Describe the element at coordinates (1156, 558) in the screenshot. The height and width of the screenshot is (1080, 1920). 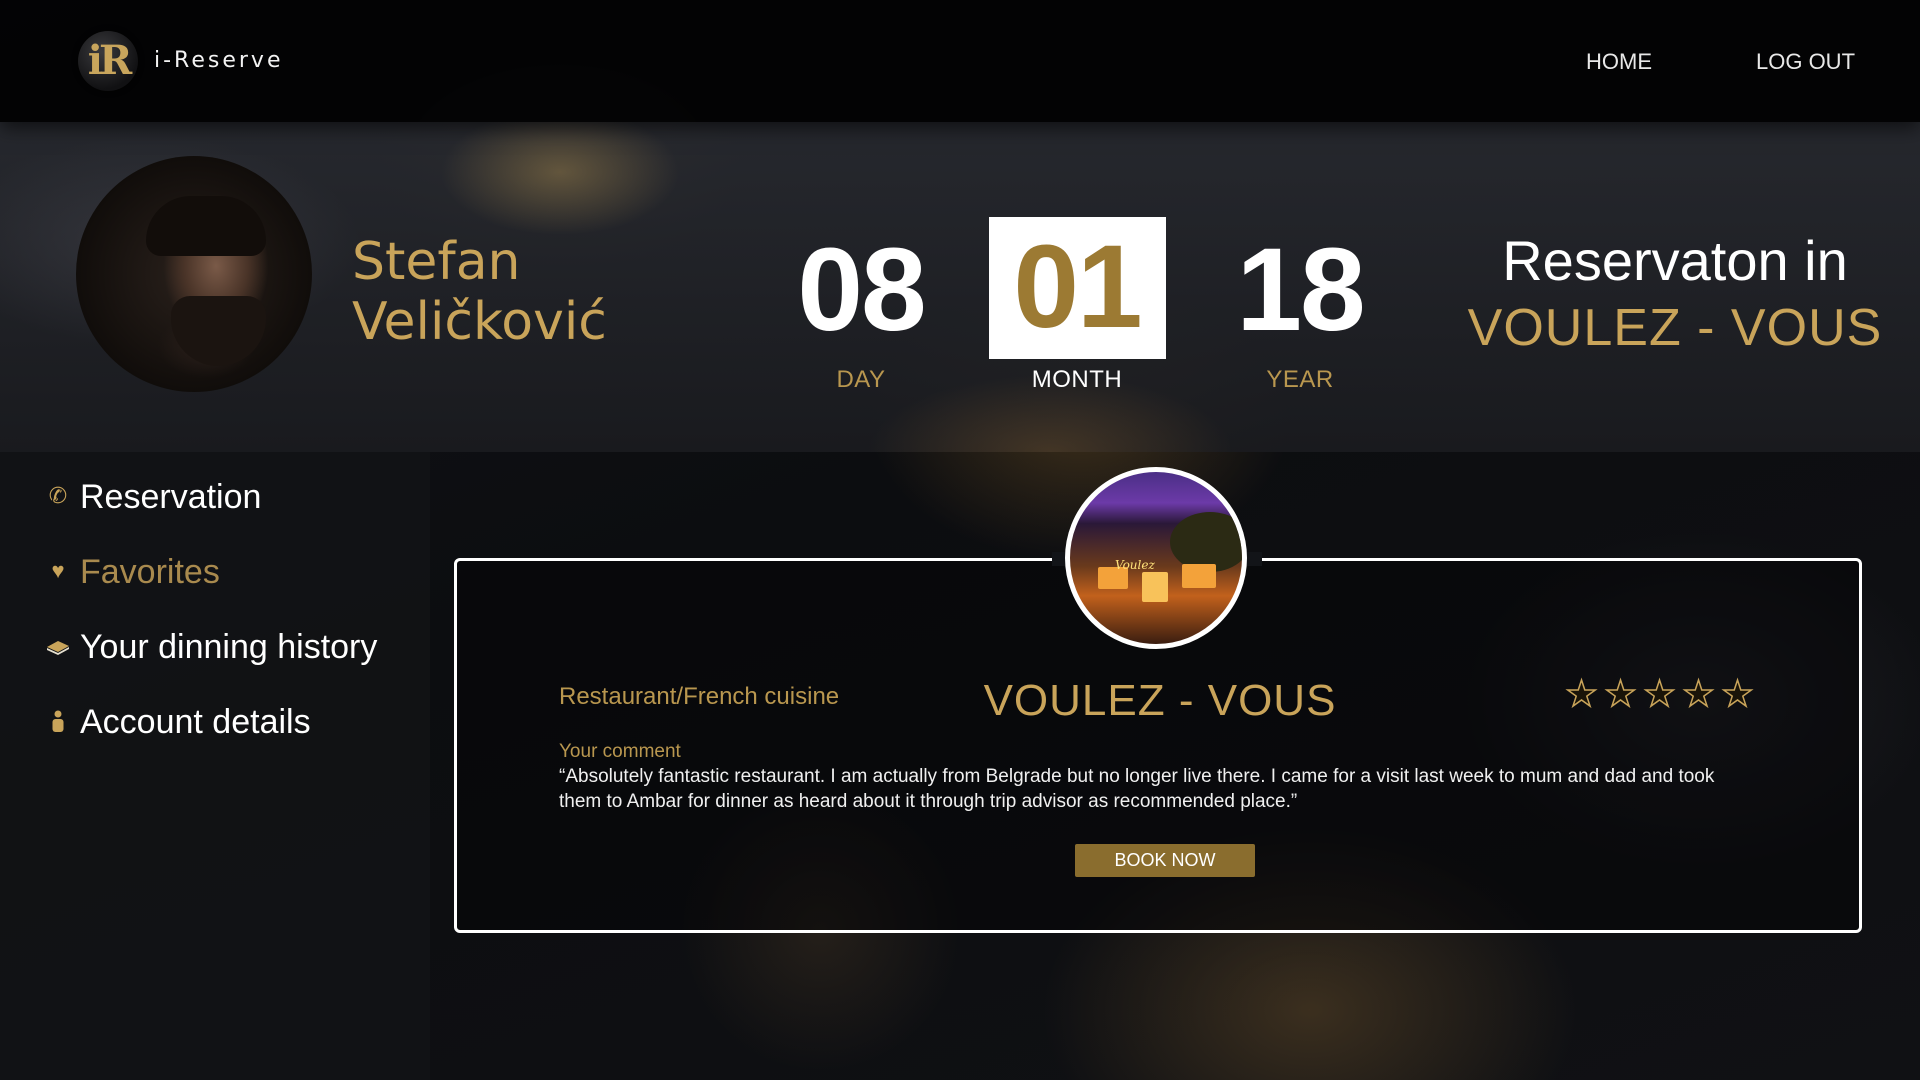
I see `restaurant-photo: Voulez` at that location.